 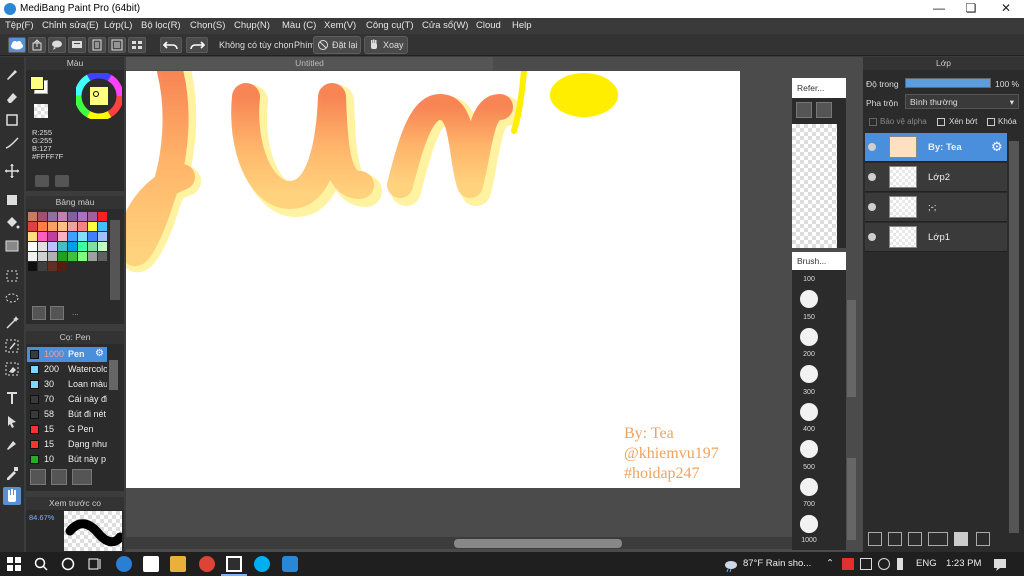 I want to click on document-icon, so click(x=97, y=45).